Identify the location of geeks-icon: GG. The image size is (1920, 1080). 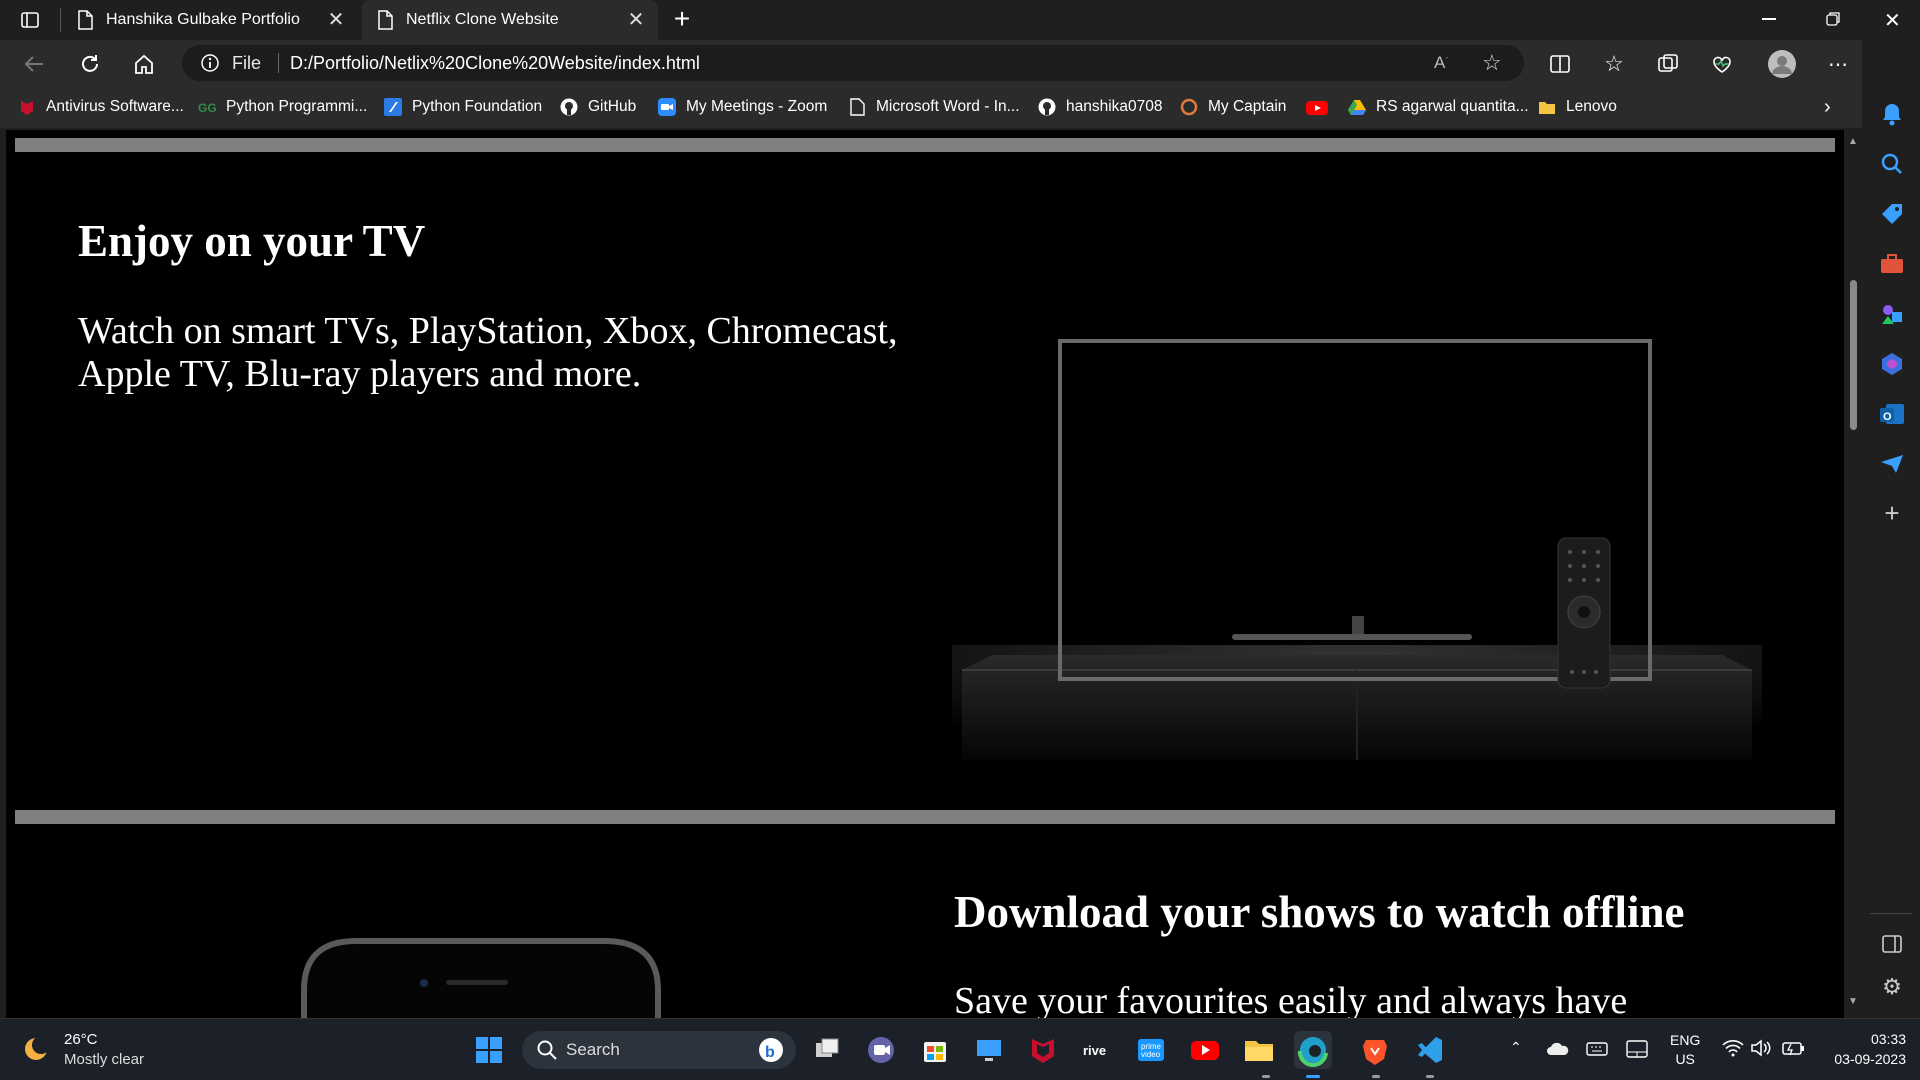
(207, 107).